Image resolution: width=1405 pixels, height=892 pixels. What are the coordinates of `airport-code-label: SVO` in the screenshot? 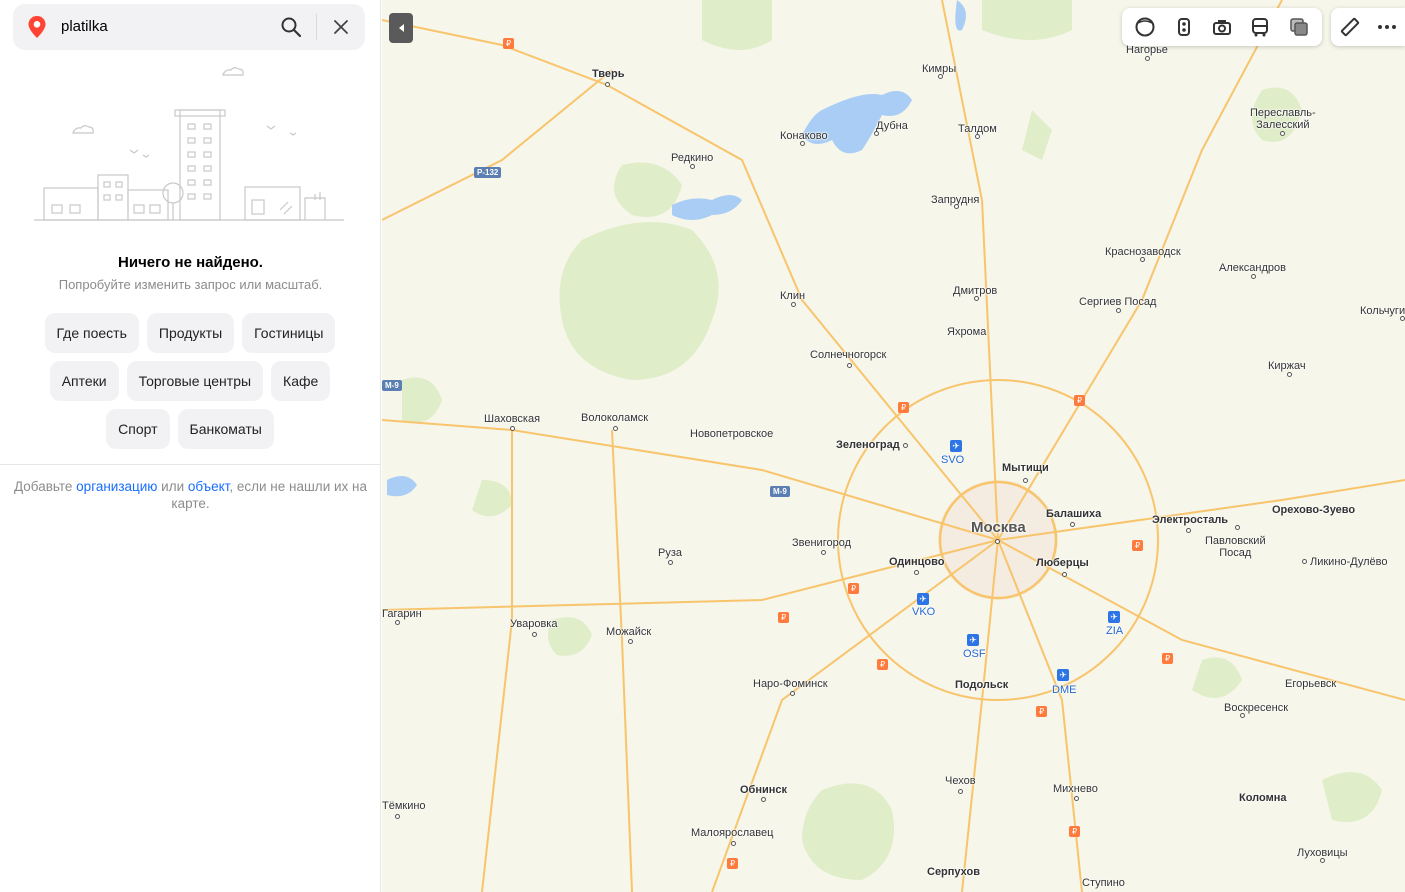 It's located at (953, 460).